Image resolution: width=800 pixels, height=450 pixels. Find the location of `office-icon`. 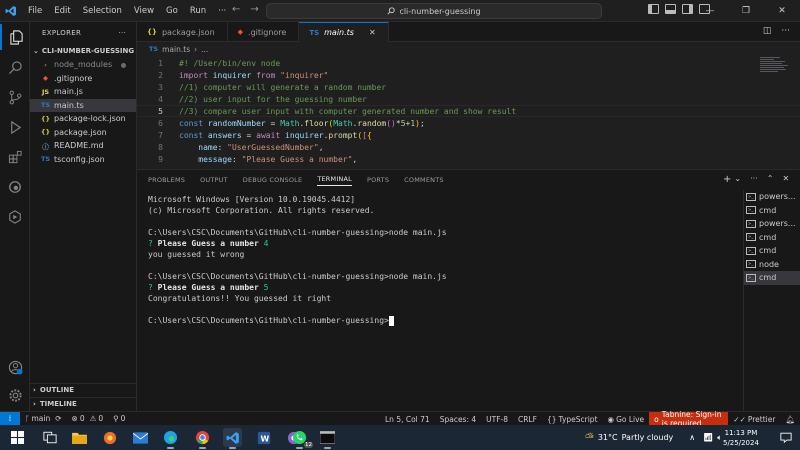

office-icon is located at coordinates (109, 437).